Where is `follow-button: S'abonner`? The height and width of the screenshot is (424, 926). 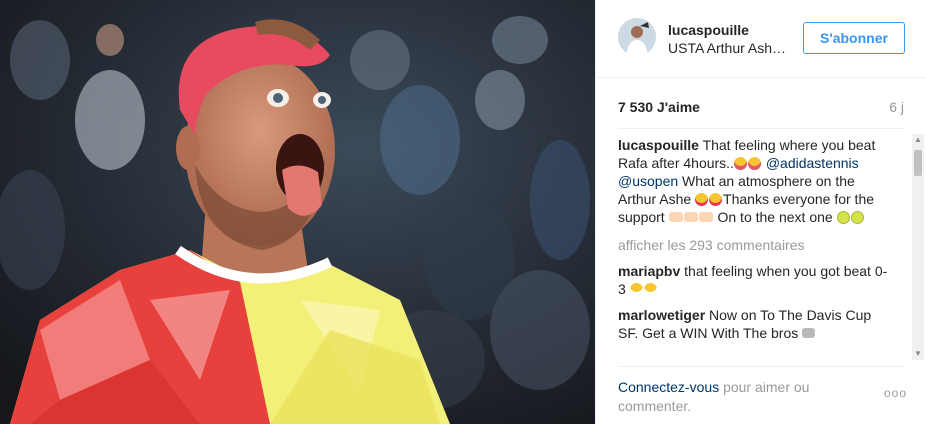
follow-button: S'abonner is located at coordinates (854, 38).